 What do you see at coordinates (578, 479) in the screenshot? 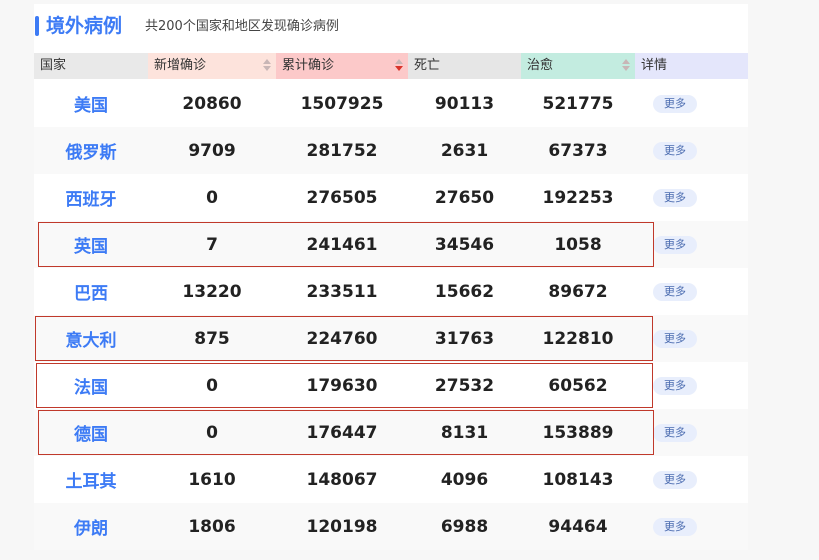
I see `cell-cured: 108143` at bounding box center [578, 479].